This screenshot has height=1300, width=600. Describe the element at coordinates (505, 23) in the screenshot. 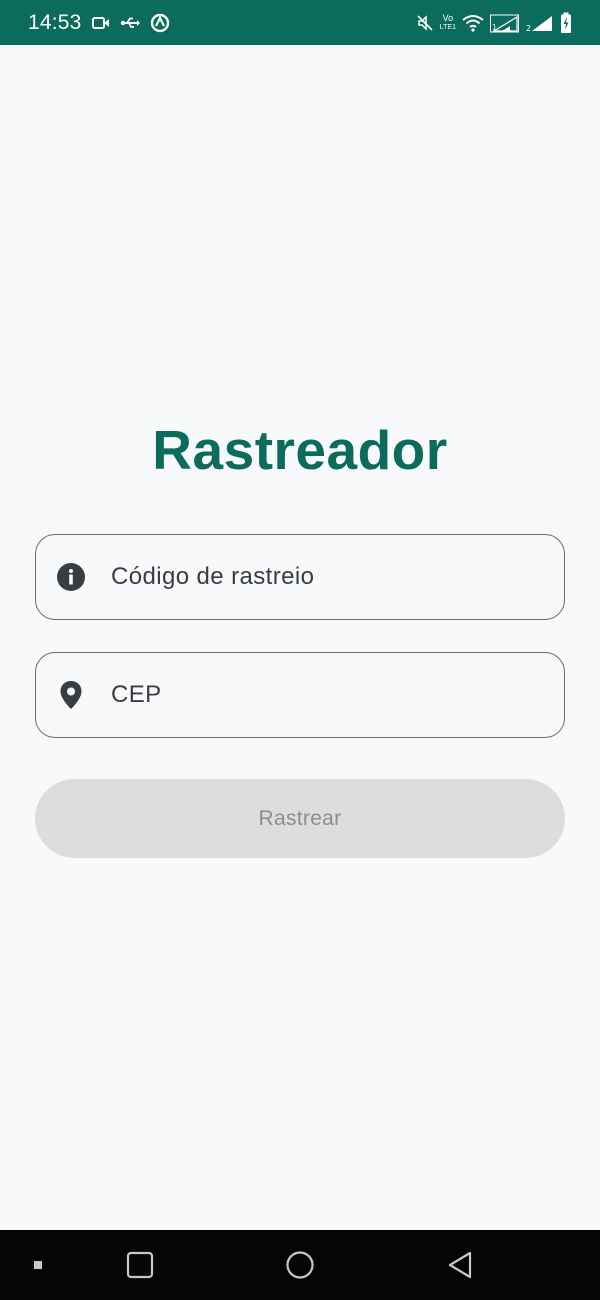

I see `signal-sim1-icon: 1` at that location.